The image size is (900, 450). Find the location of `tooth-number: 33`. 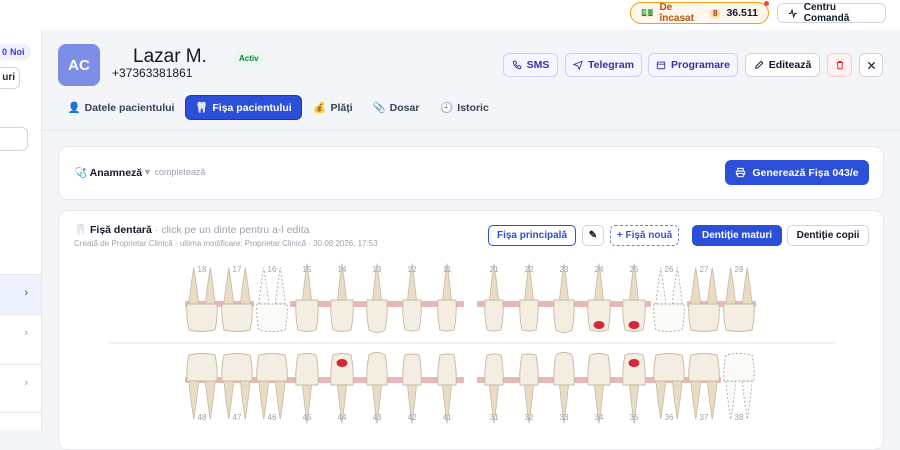

tooth-number: 33 is located at coordinates (564, 417).